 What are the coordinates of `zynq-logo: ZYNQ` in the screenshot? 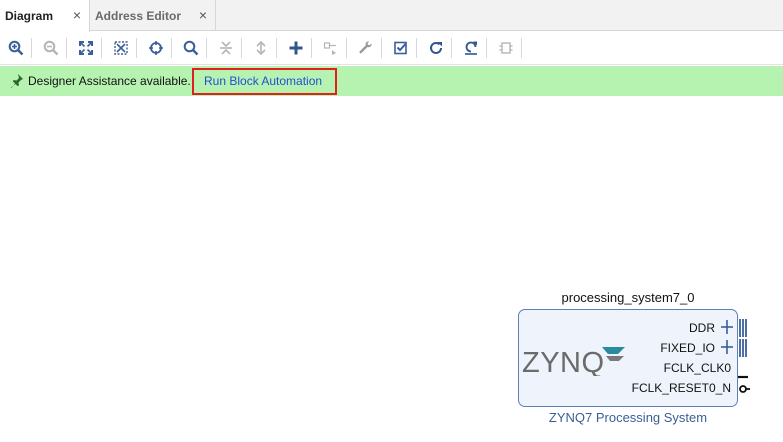 It's located at (574, 361).